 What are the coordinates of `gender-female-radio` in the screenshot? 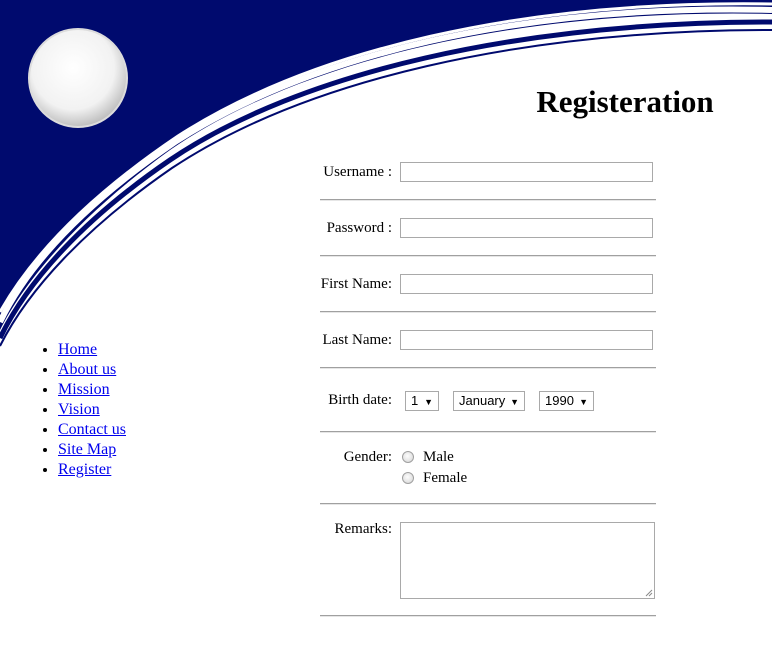 It's located at (408, 478).